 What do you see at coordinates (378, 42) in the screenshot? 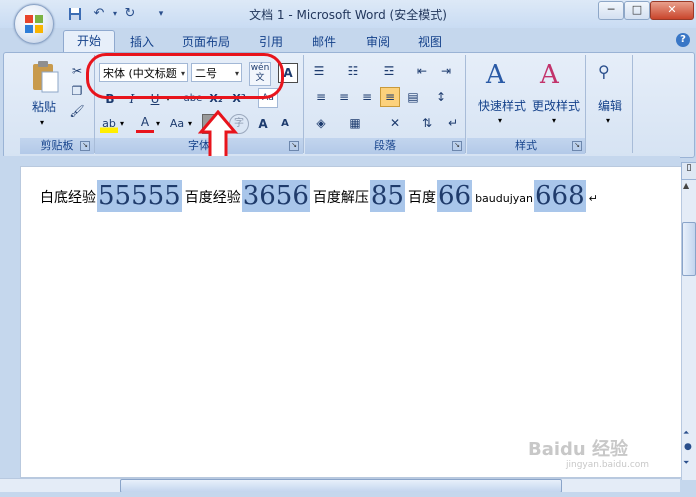
I see `tab-review: 审阅` at bounding box center [378, 42].